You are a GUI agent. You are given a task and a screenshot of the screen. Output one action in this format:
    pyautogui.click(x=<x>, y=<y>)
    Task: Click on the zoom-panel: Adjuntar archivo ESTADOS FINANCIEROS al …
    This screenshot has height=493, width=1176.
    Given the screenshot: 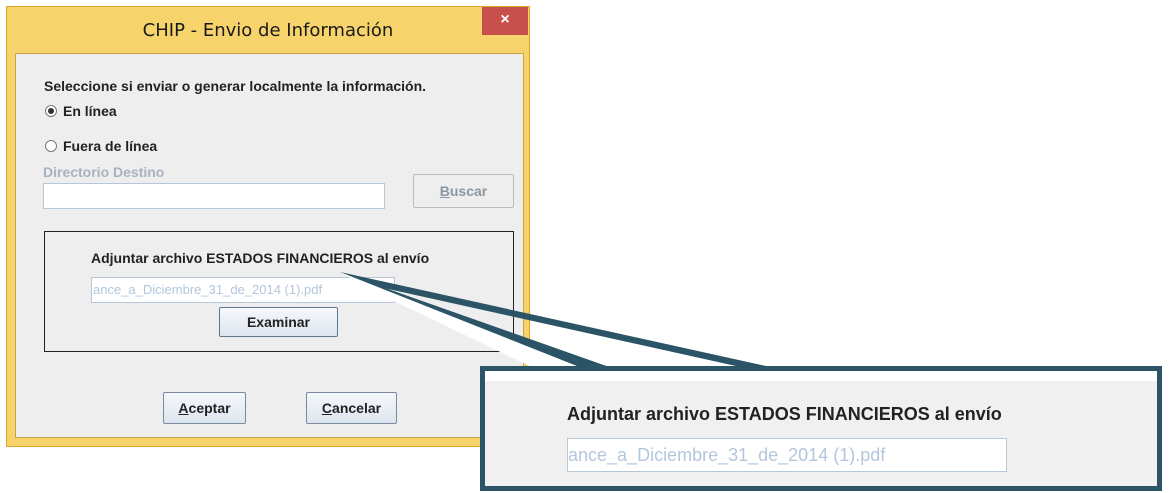 What is the action you would take?
    pyautogui.click(x=821, y=433)
    